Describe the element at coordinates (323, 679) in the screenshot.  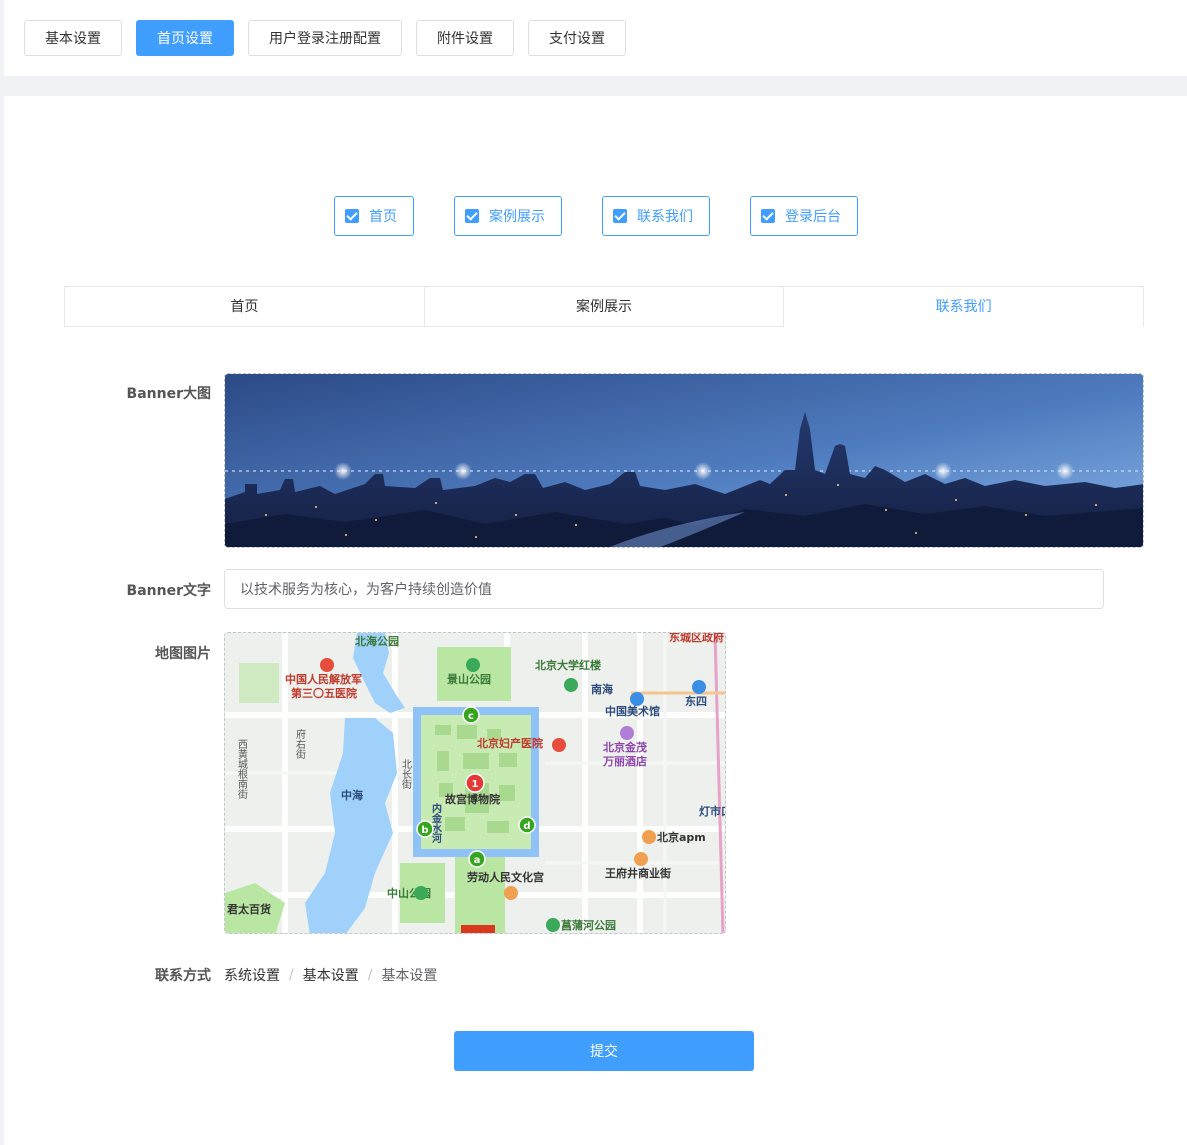
I see `map-label-hospital-305: 中国人民解放军` at that location.